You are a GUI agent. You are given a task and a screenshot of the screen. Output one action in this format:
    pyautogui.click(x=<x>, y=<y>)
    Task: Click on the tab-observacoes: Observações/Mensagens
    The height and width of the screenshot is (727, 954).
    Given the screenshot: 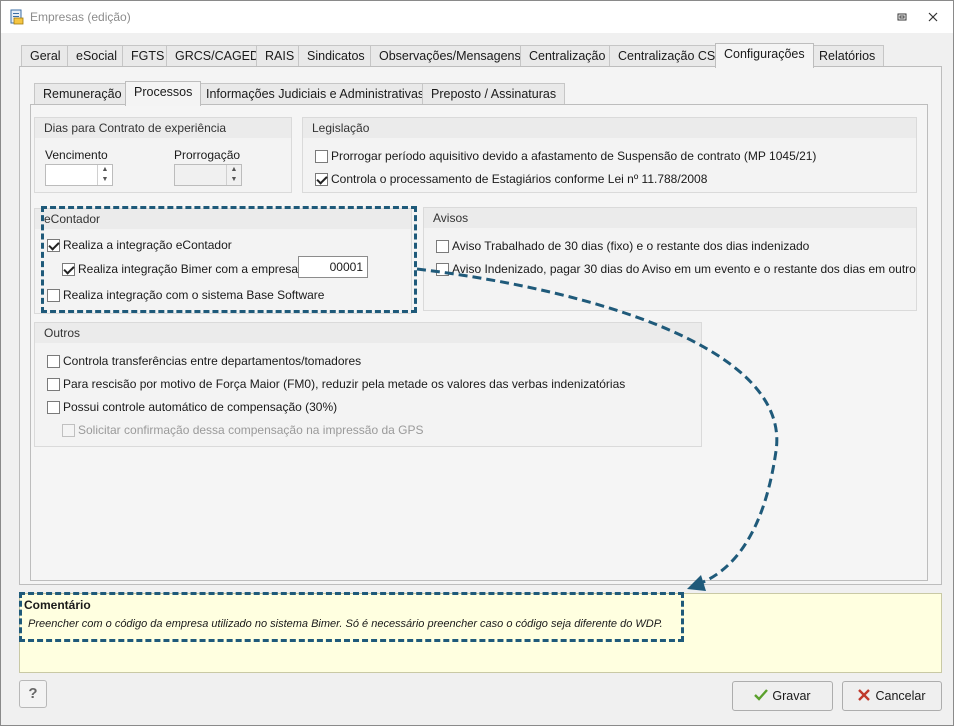 What is the action you would take?
    pyautogui.click(x=450, y=56)
    